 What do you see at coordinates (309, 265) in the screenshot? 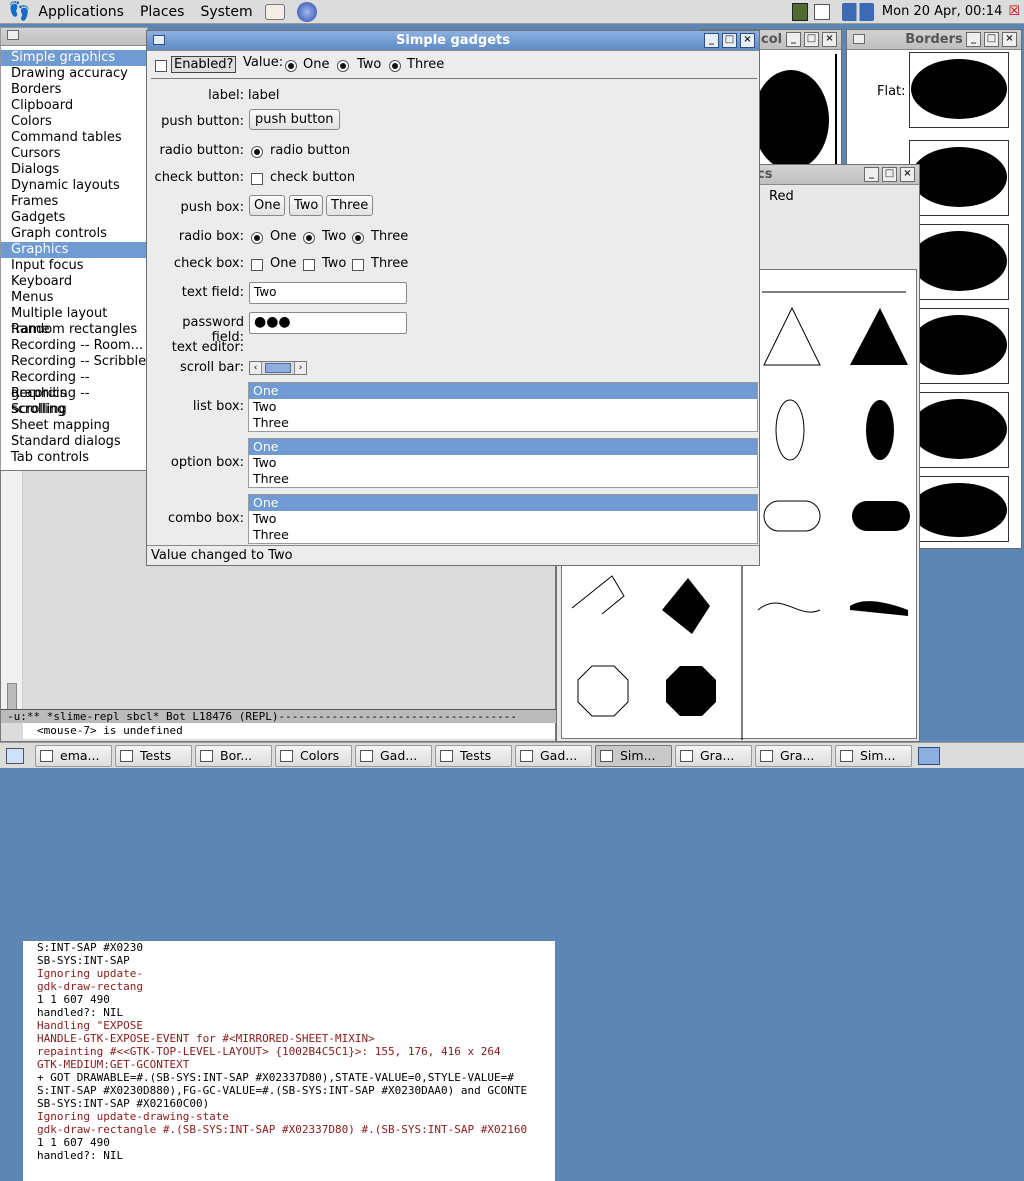
I see `check-box-two` at bounding box center [309, 265].